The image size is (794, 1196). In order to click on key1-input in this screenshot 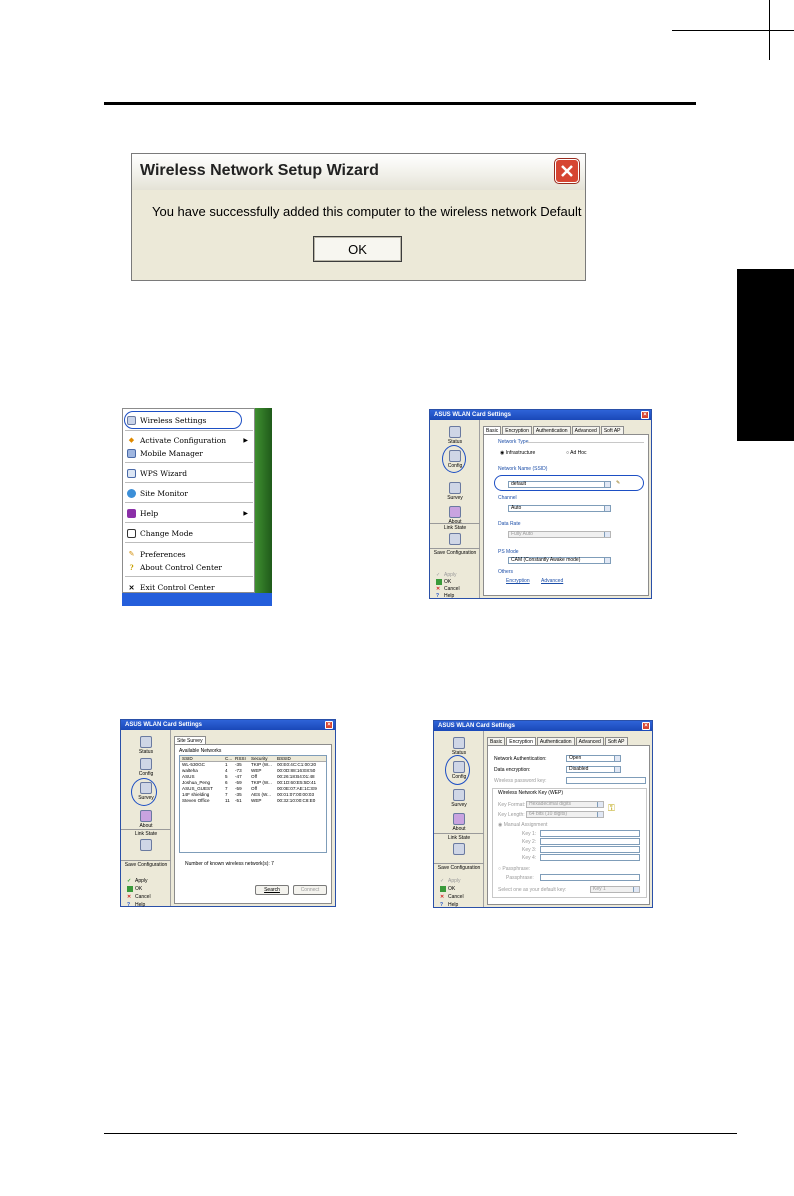, I will do `click(590, 833)`.